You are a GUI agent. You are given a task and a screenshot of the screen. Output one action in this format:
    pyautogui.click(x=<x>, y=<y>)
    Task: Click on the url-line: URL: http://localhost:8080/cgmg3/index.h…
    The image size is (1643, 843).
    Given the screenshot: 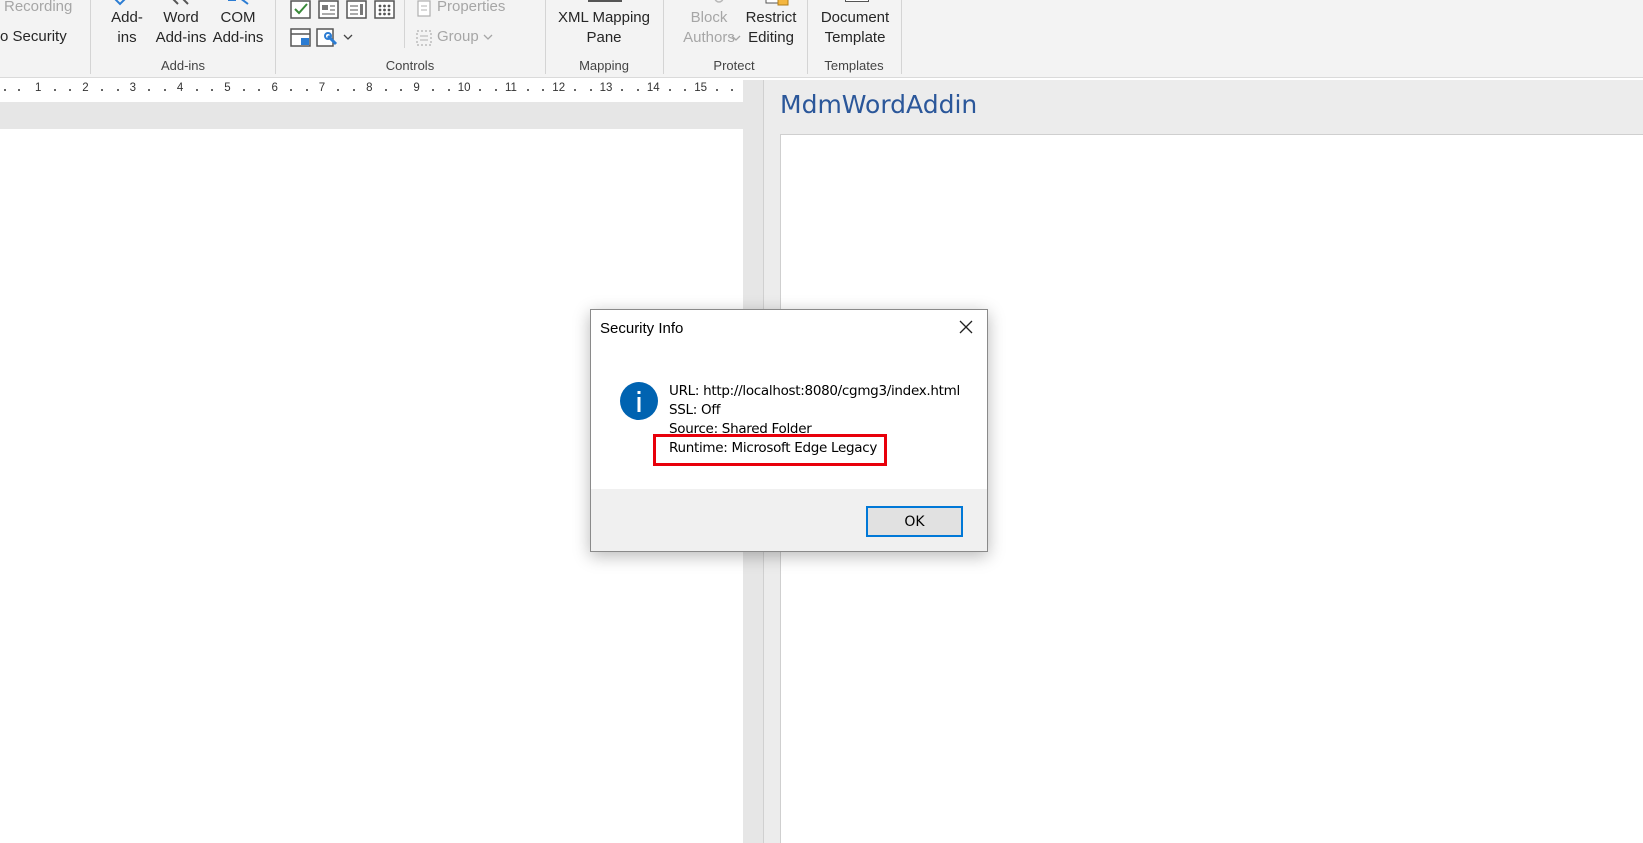 What is the action you would take?
    pyautogui.click(x=814, y=391)
    